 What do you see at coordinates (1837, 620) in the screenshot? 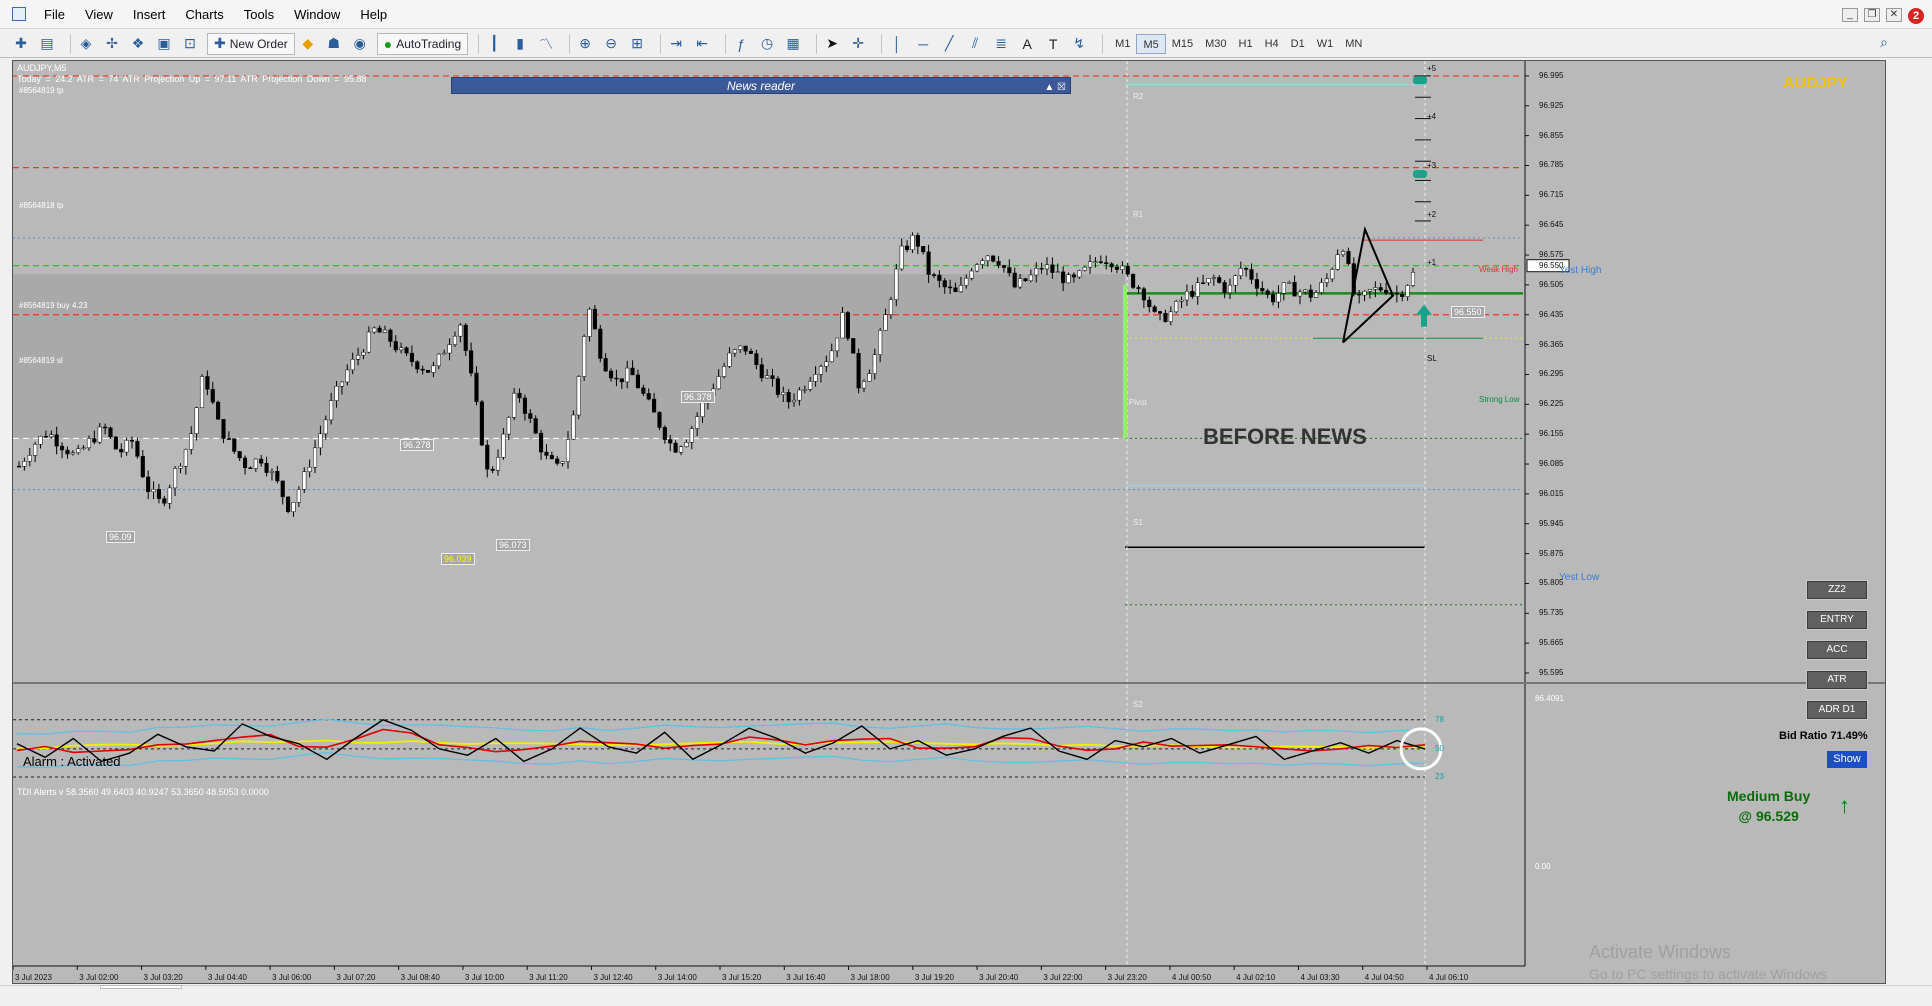
I see `entry-button: ENTRY` at bounding box center [1837, 620].